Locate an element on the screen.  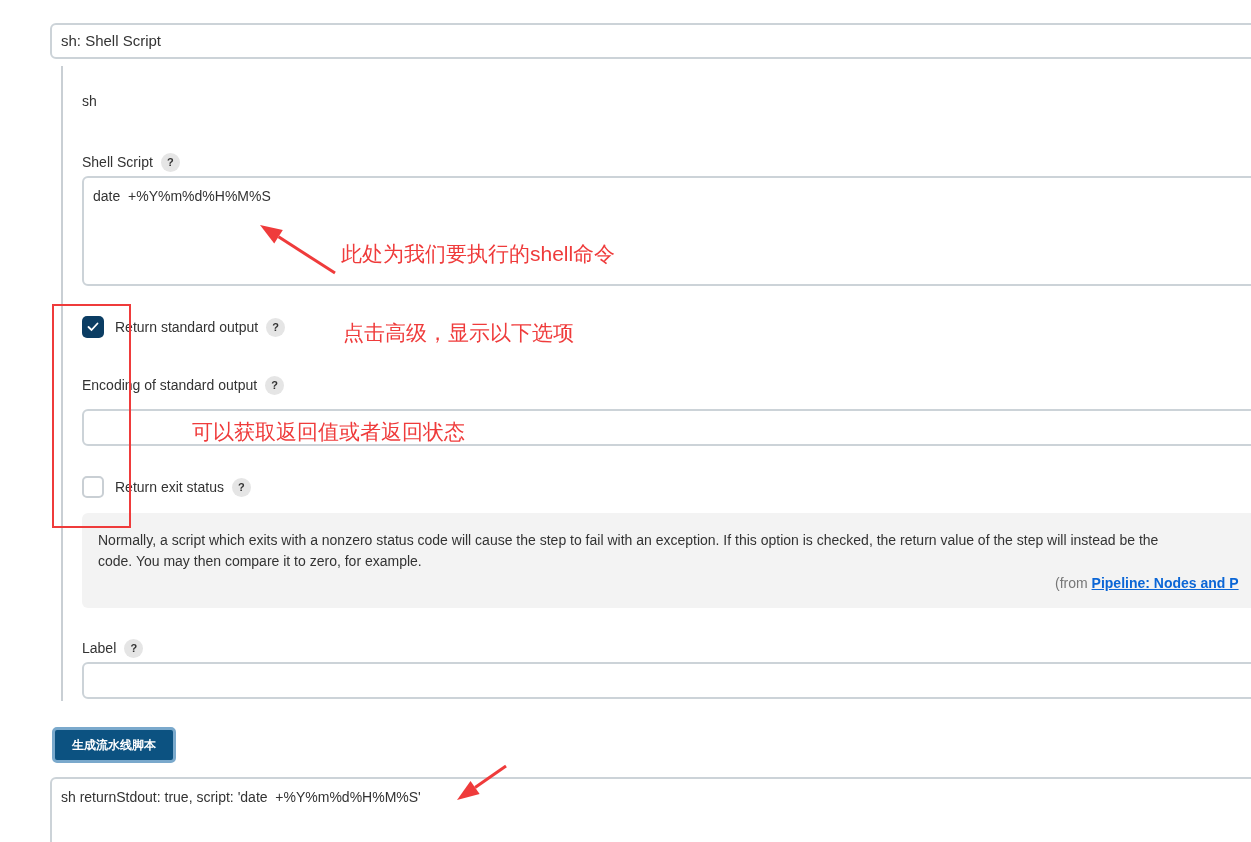
field-label: Label is located at coordinates (99, 648).